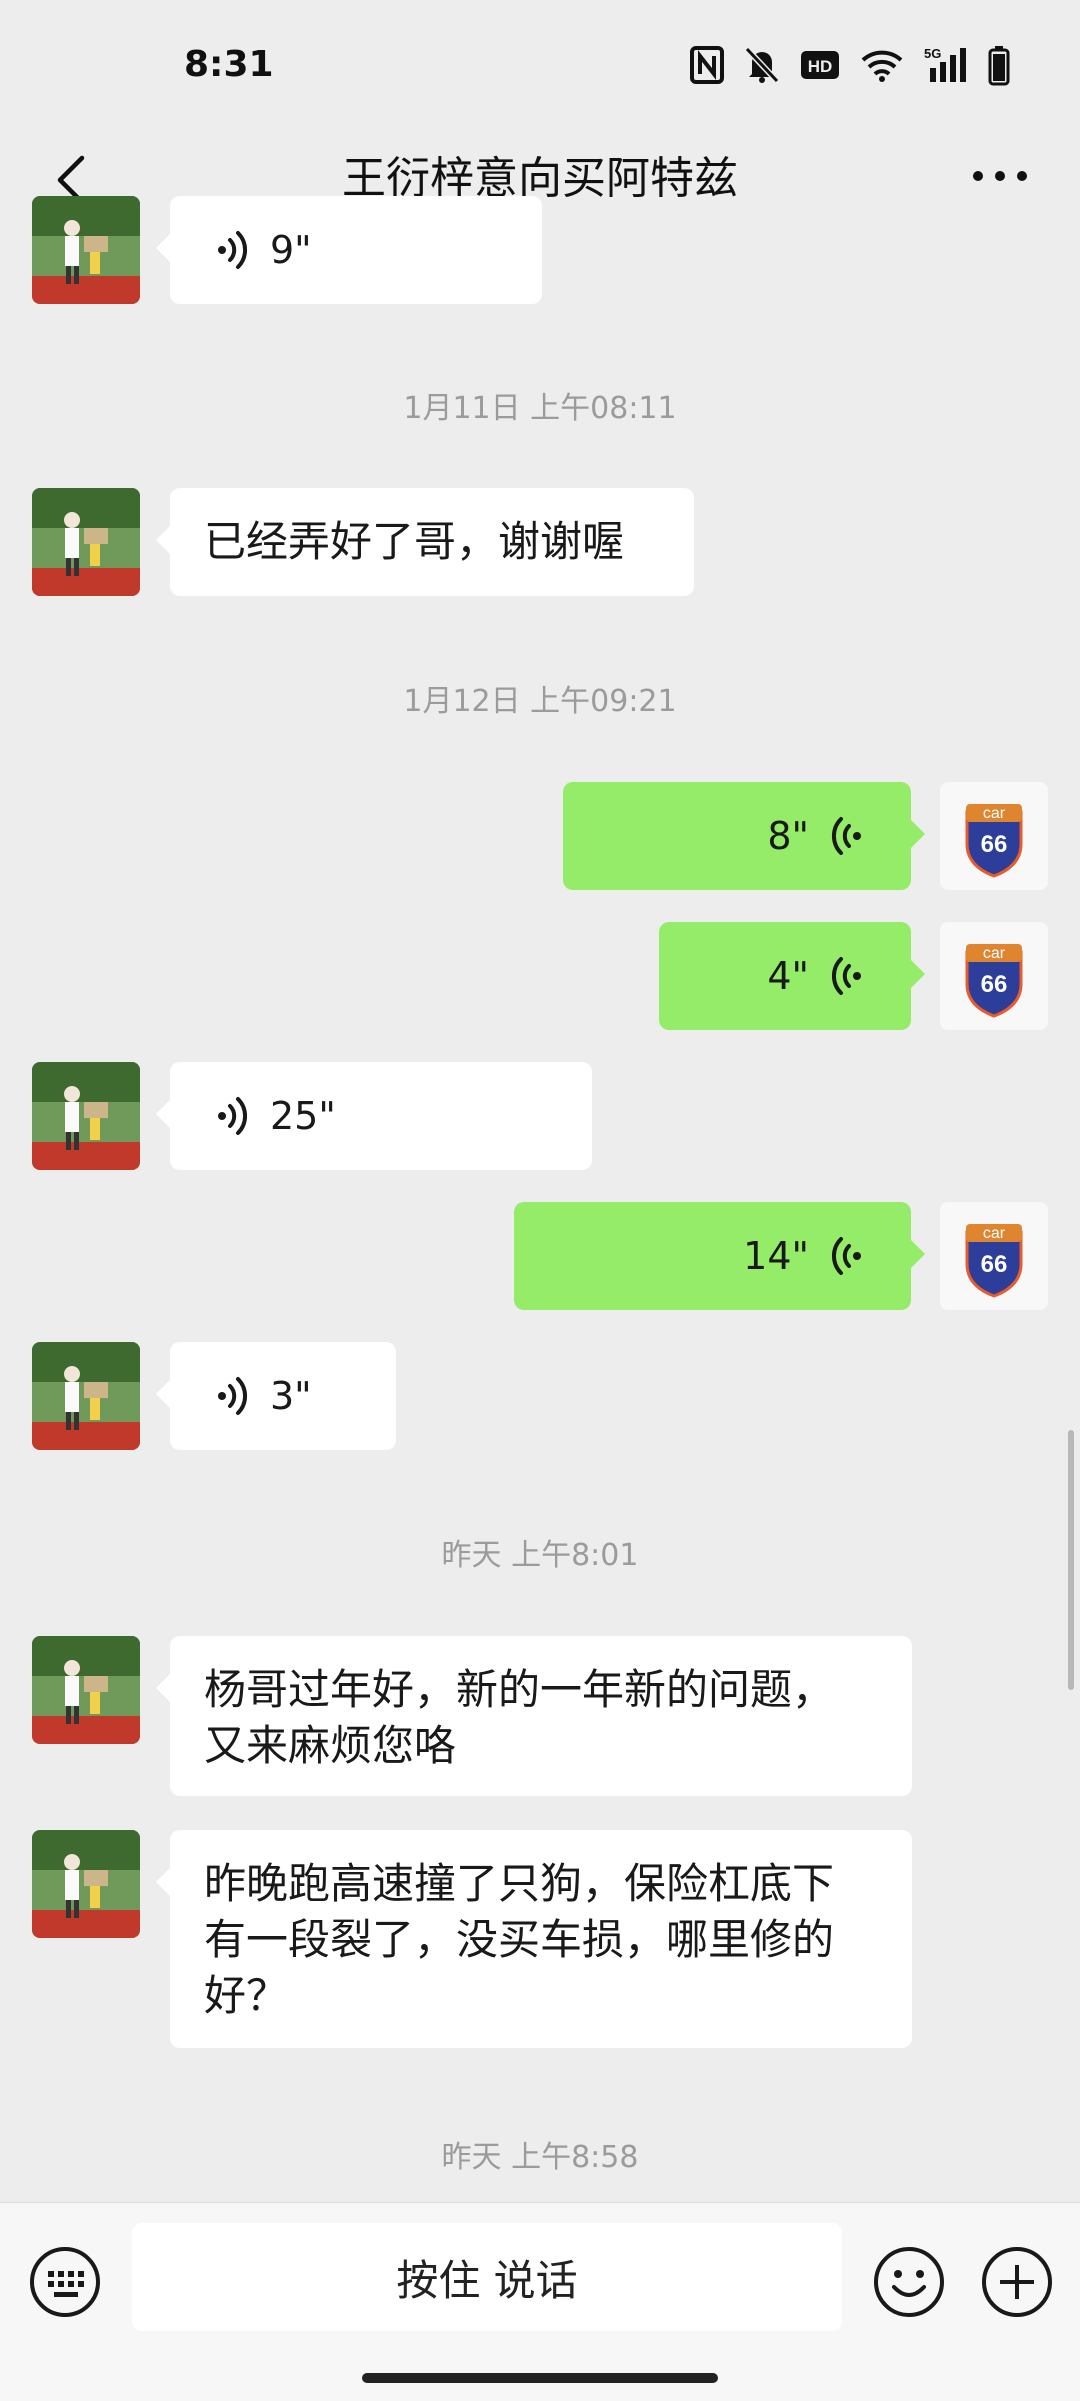 The image size is (1080, 2401). I want to click on svg-text: 5G, so click(932, 53).